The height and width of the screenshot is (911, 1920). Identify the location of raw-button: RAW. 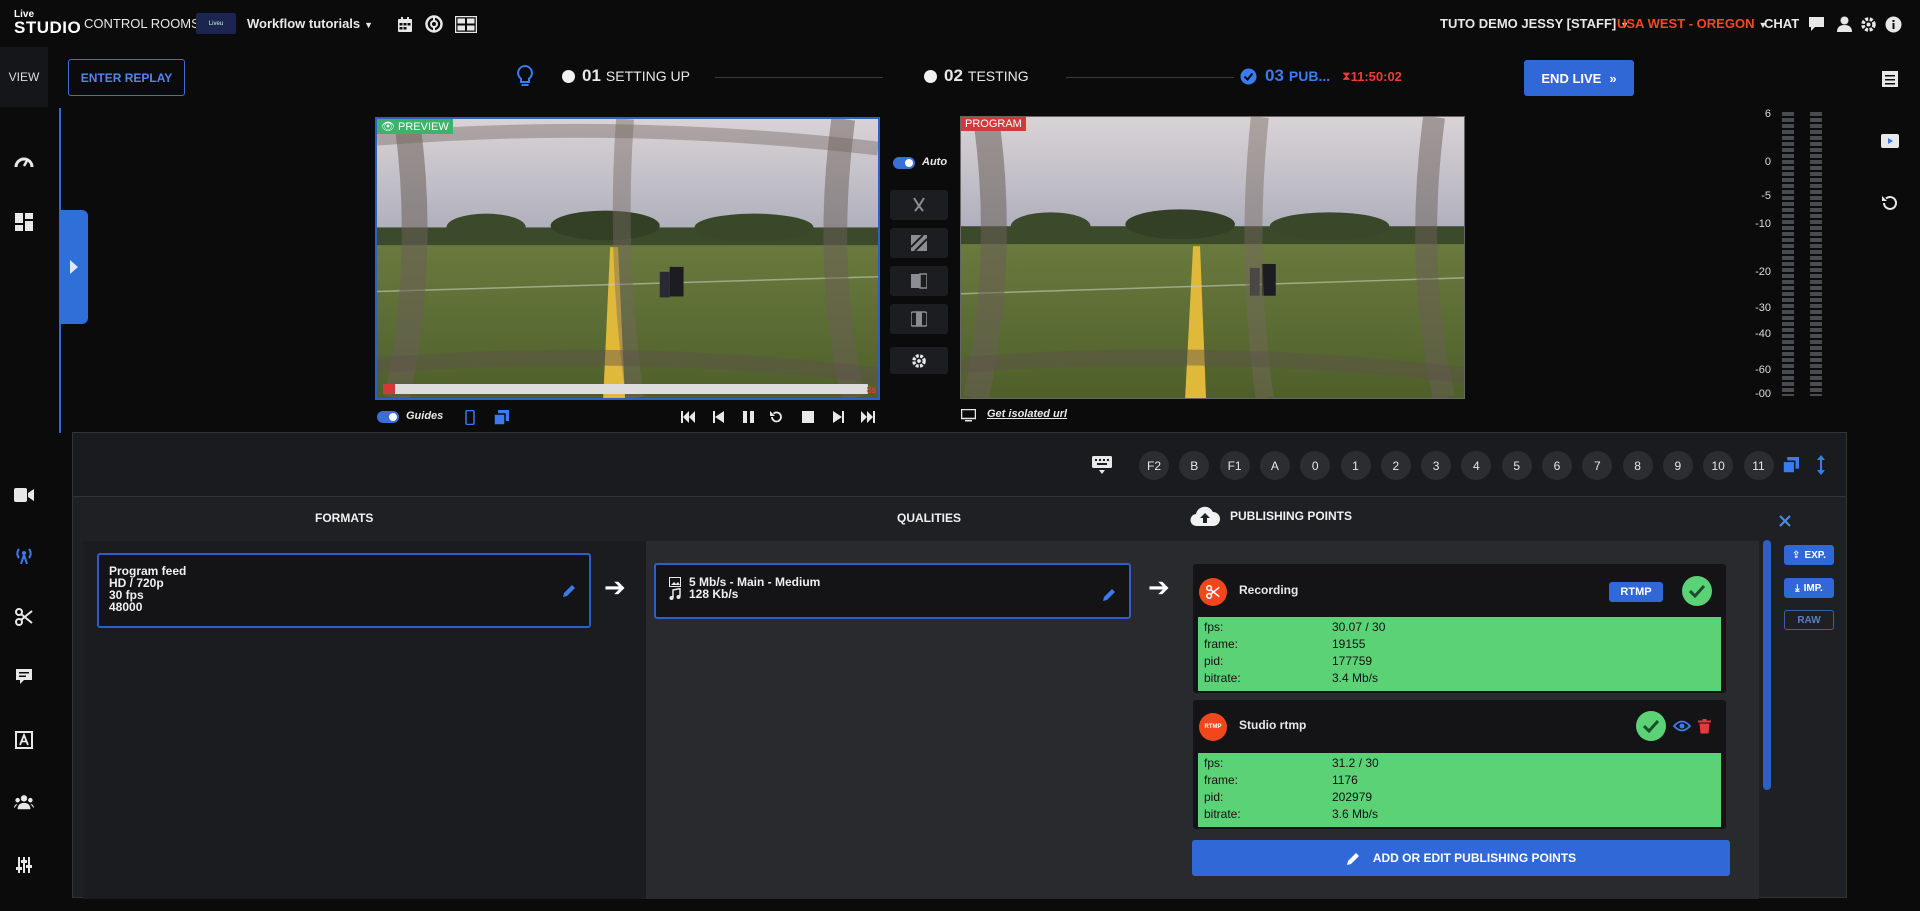
(1809, 620).